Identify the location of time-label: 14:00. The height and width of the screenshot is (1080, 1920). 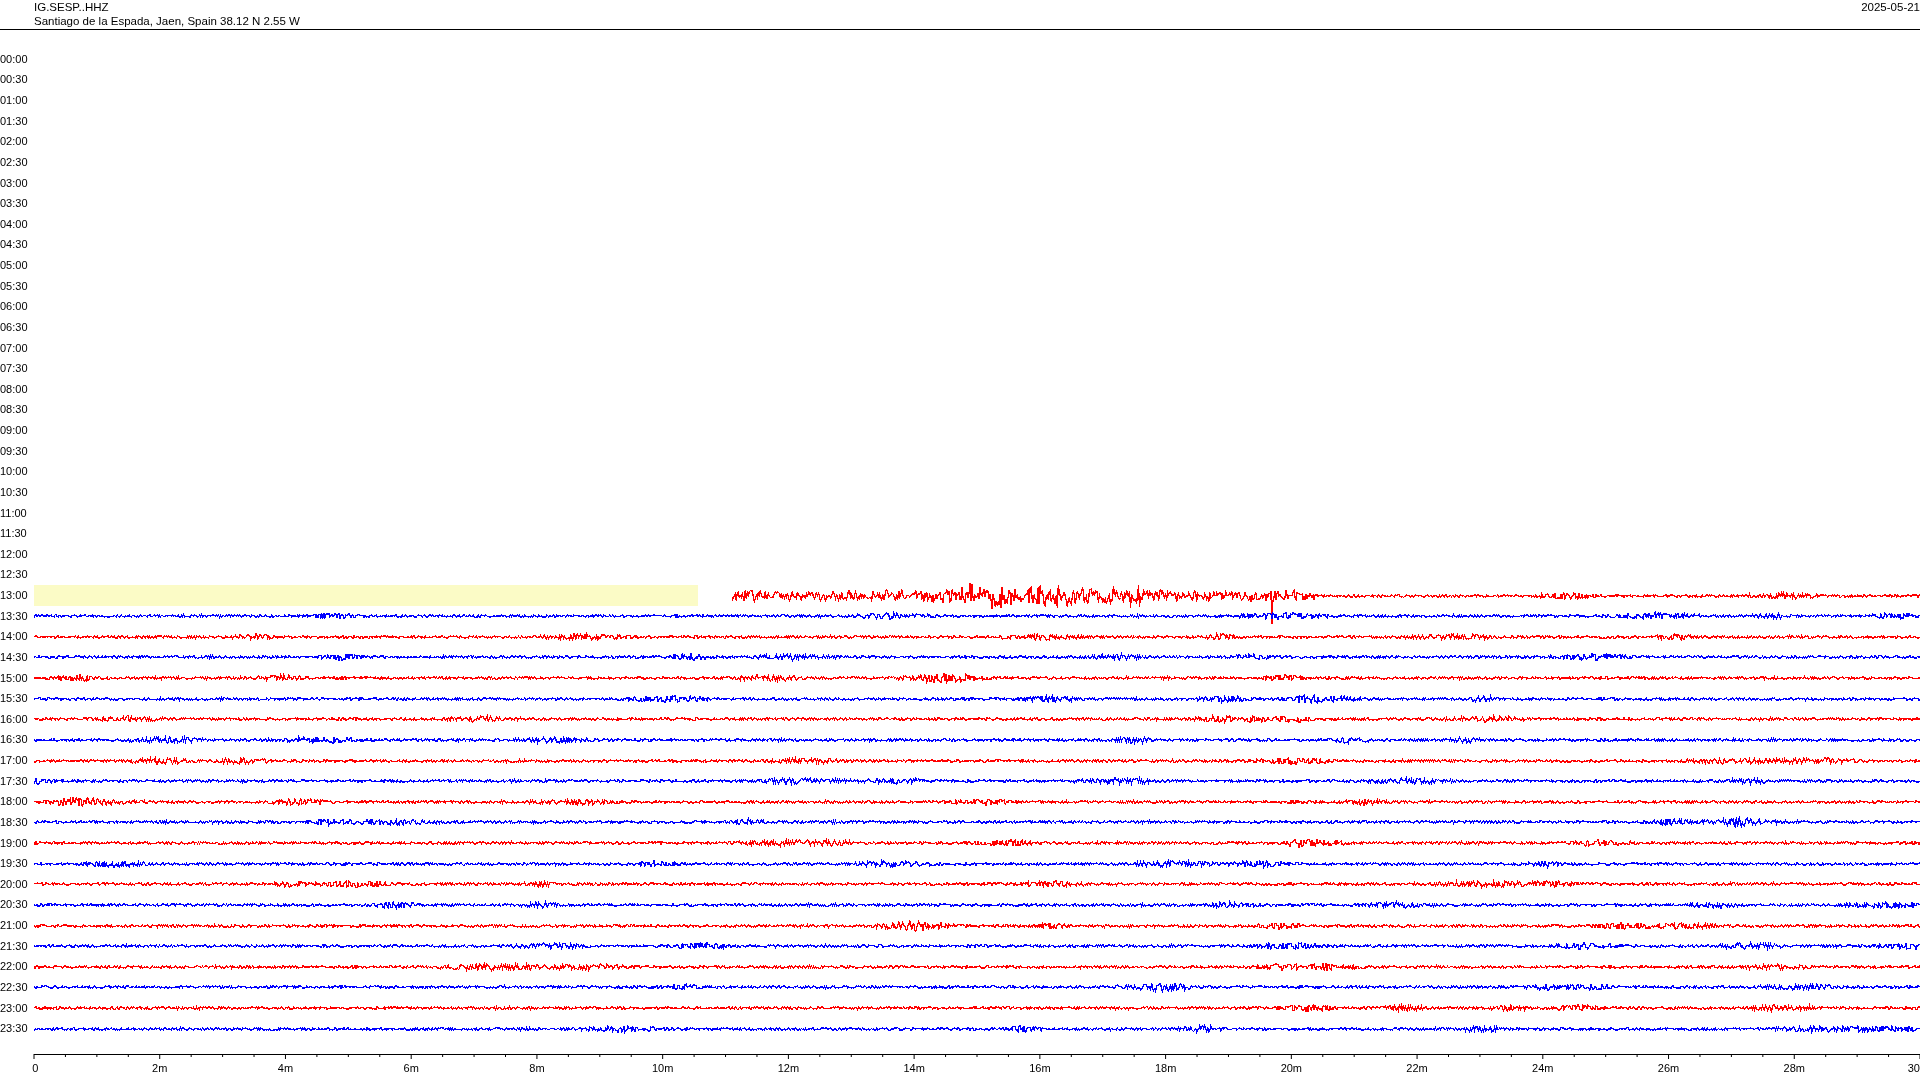
(14, 637).